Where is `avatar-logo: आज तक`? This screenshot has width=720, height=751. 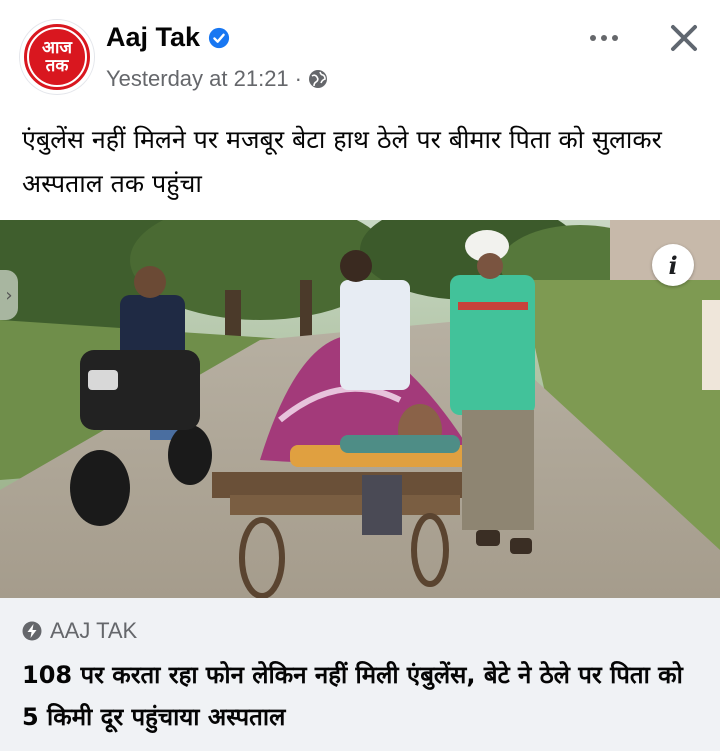
avatar-logo: आज तक is located at coordinates (57, 57).